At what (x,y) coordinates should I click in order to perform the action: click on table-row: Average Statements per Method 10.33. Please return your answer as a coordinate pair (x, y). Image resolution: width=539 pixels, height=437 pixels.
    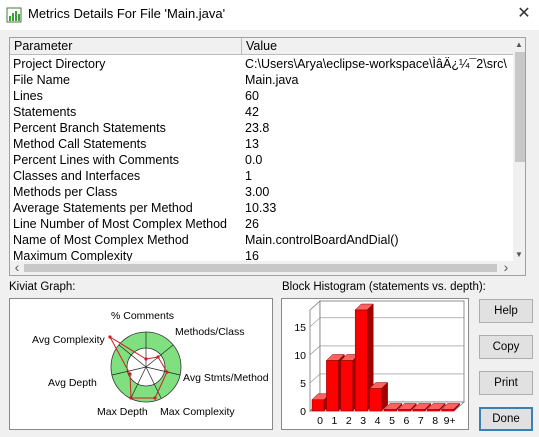
    Looking at the image, I should click on (261, 208).